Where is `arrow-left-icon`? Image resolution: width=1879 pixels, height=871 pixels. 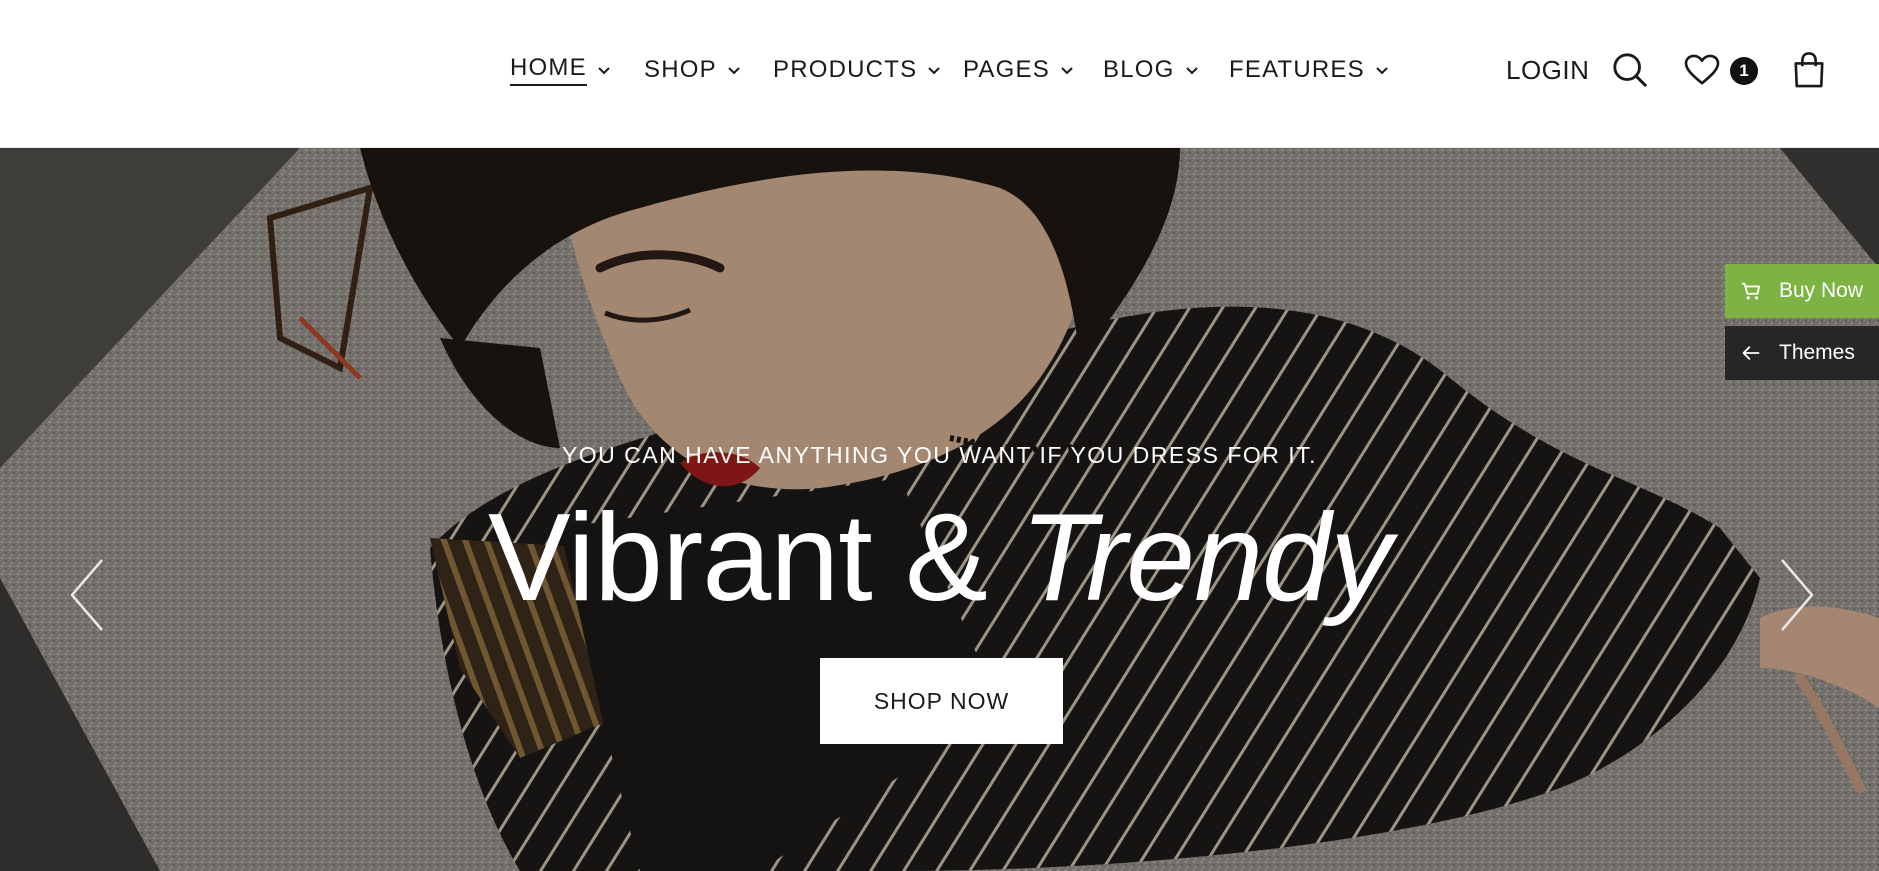 arrow-left-icon is located at coordinates (1751, 353).